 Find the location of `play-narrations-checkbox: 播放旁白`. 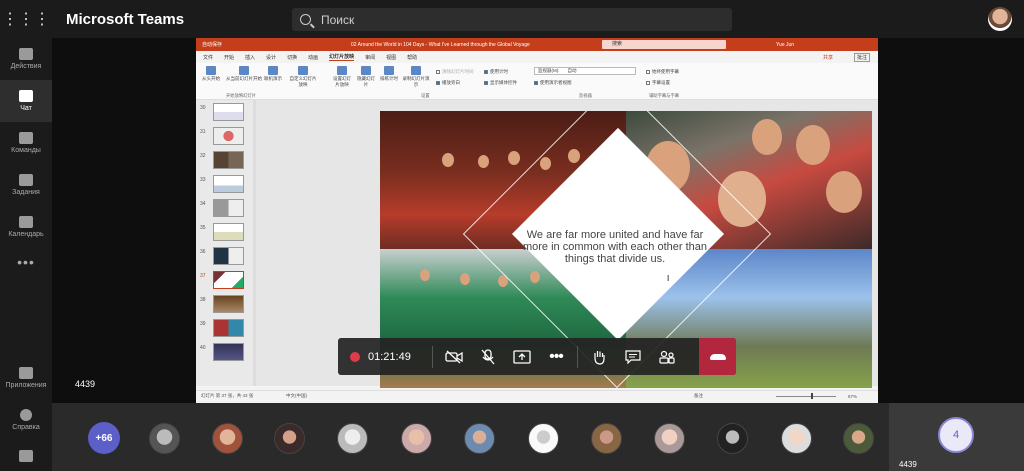

play-narrations-checkbox: 播放旁白 is located at coordinates (448, 83).